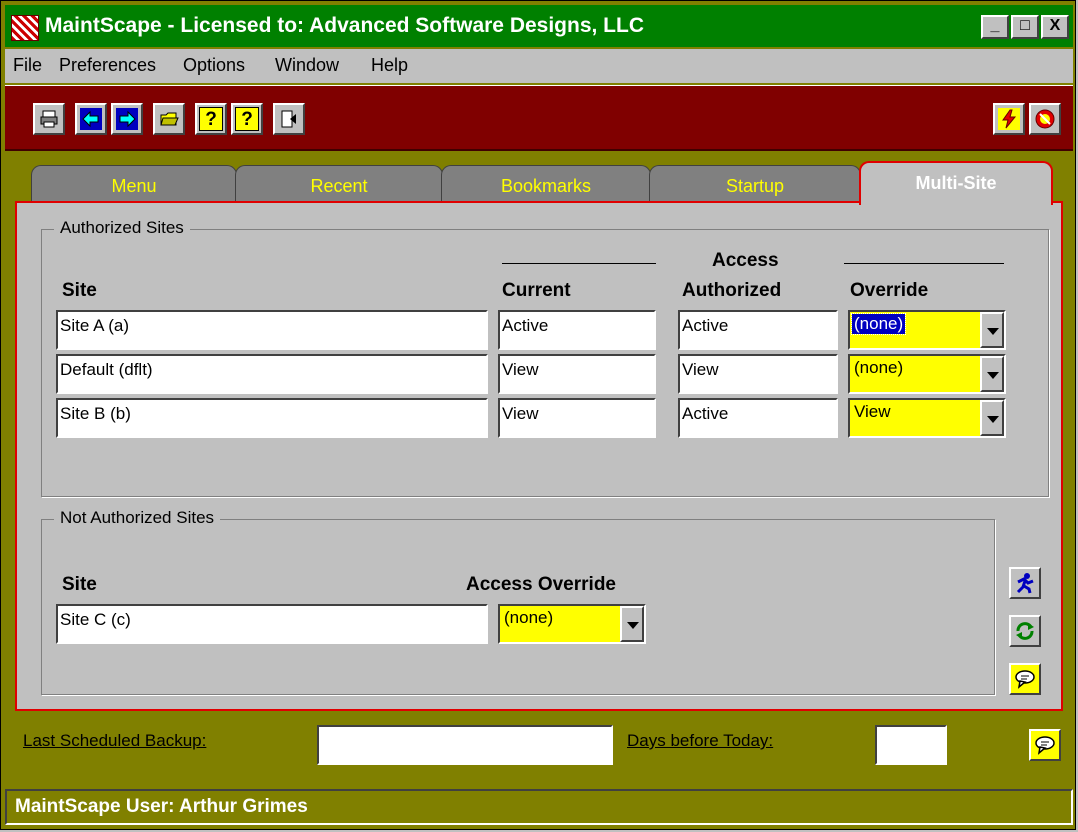 The height and width of the screenshot is (832, 1078). I want to click on menu-bar: File Preferences Options Window Help, so click(539, 66).